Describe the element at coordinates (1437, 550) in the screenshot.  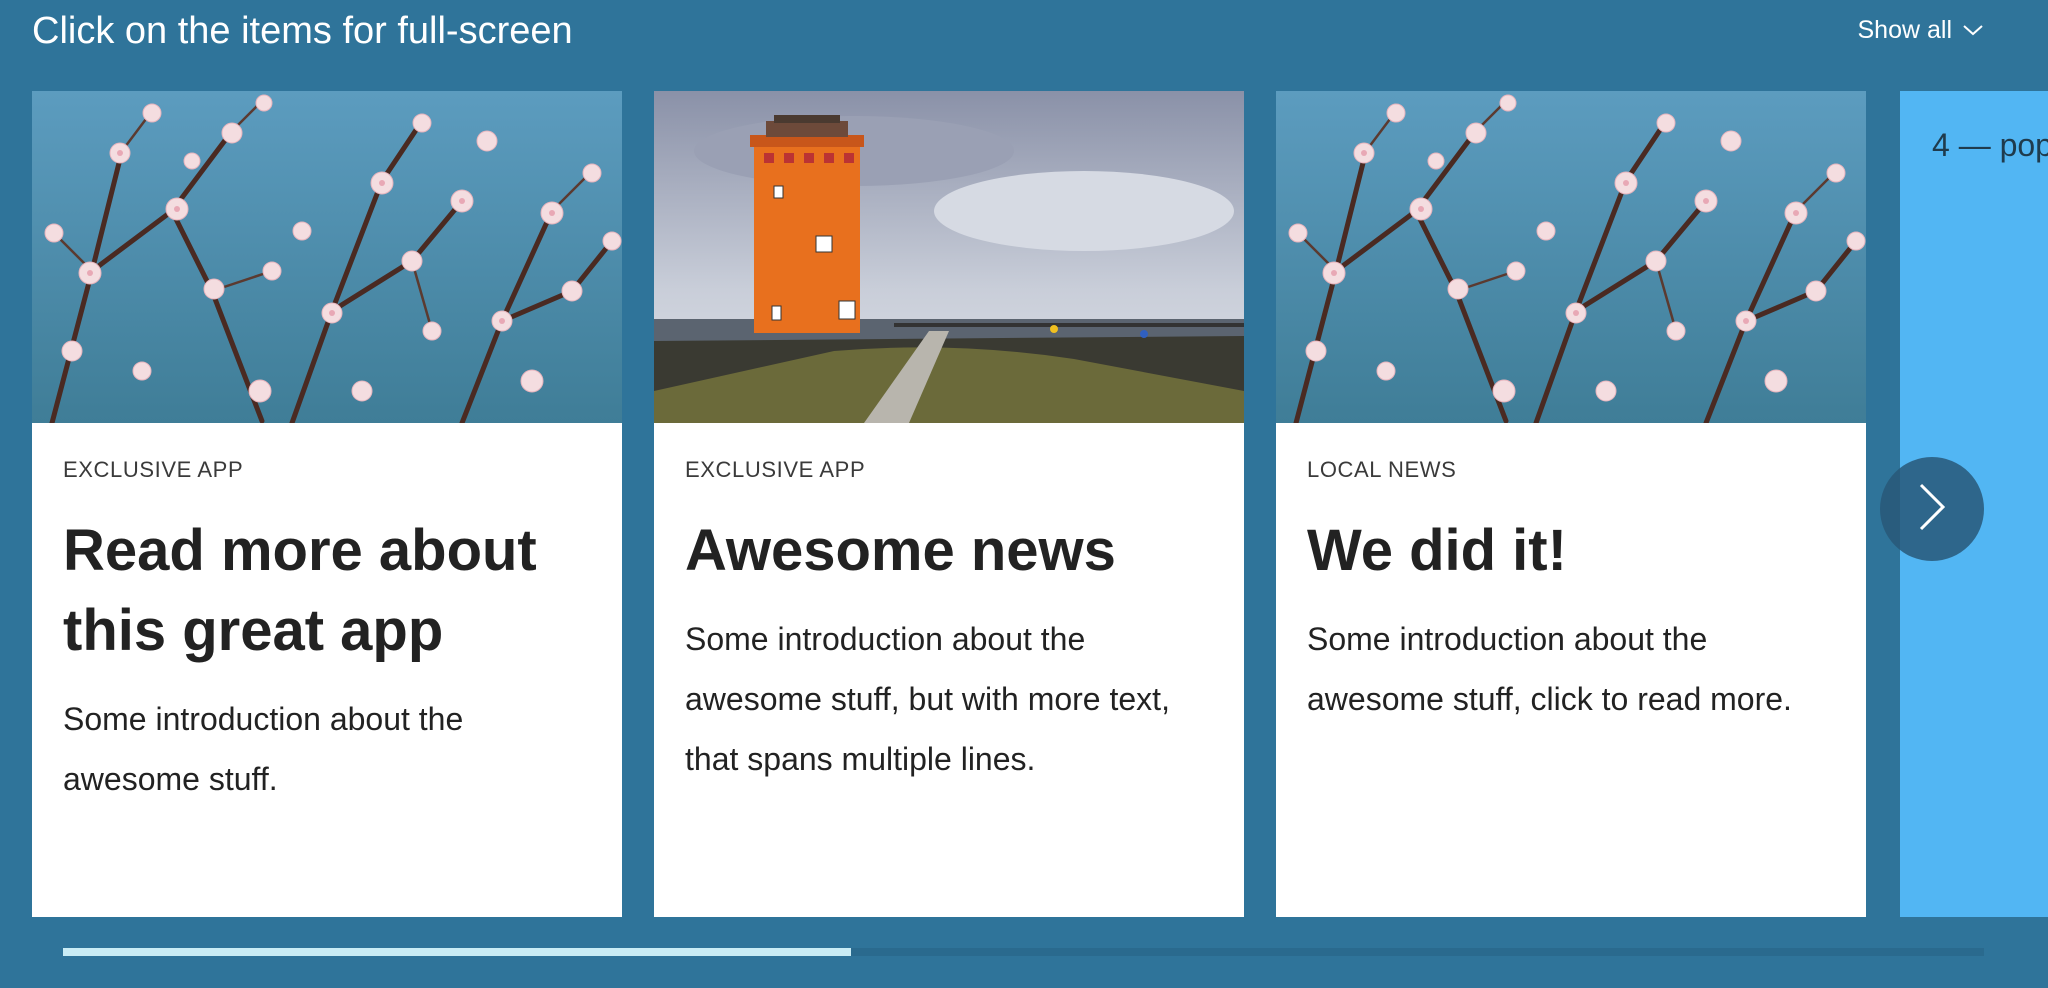
I see `card-title: We did it!` at that location.